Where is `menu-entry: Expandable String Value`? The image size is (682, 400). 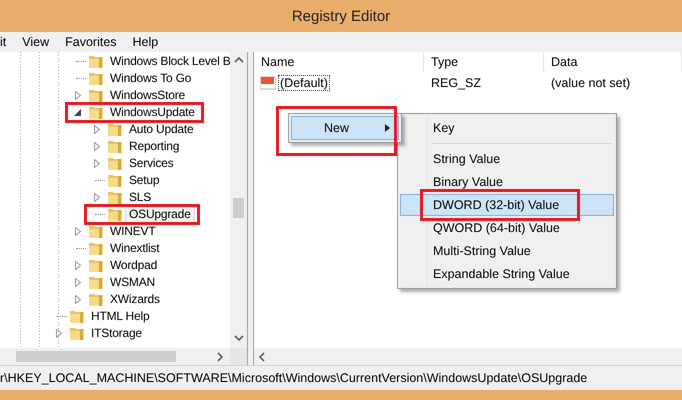
menu-entry: Expandable String Value is located at coordinates (507, 274).